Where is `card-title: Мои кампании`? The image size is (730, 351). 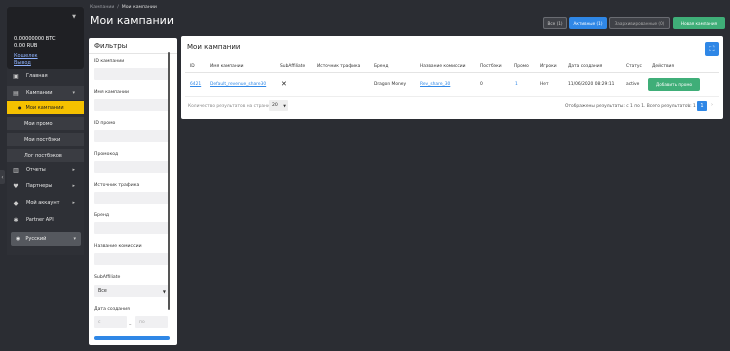 card-title: Мои кампании is located at coordinates (214, 47).